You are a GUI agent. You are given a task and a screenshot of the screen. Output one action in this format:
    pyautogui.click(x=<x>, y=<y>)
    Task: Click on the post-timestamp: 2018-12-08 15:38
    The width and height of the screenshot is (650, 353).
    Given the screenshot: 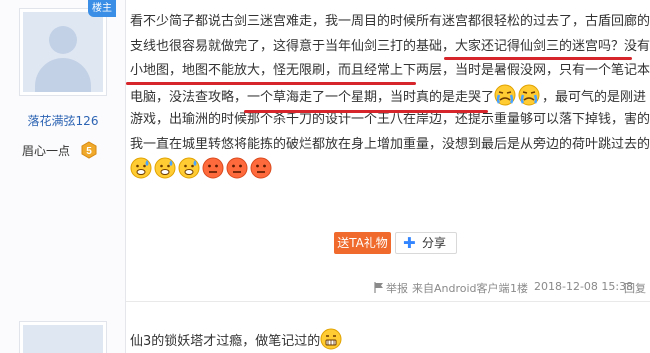 What is the action you would take?
    pyautogui.click(x=584, y=286)
    